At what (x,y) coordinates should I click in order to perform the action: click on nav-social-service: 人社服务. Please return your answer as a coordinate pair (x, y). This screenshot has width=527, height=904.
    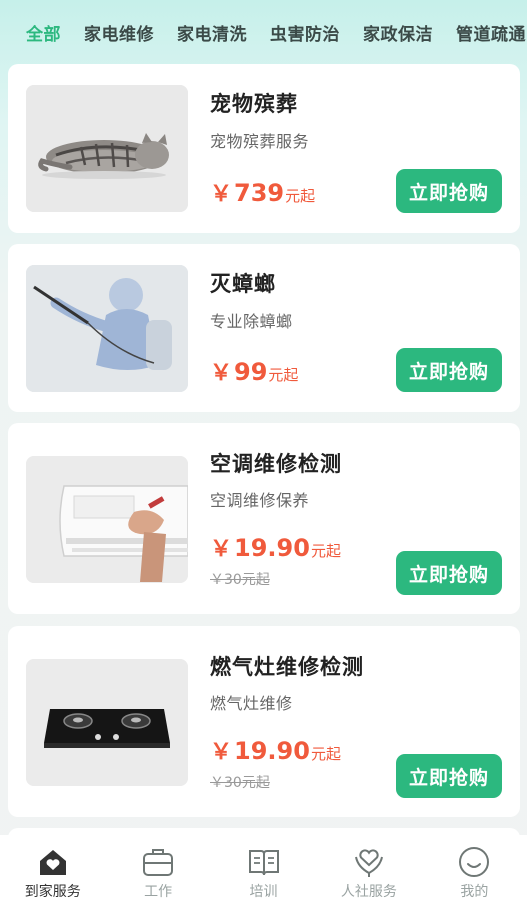
    Looking at the image, I should click on (368, 869).